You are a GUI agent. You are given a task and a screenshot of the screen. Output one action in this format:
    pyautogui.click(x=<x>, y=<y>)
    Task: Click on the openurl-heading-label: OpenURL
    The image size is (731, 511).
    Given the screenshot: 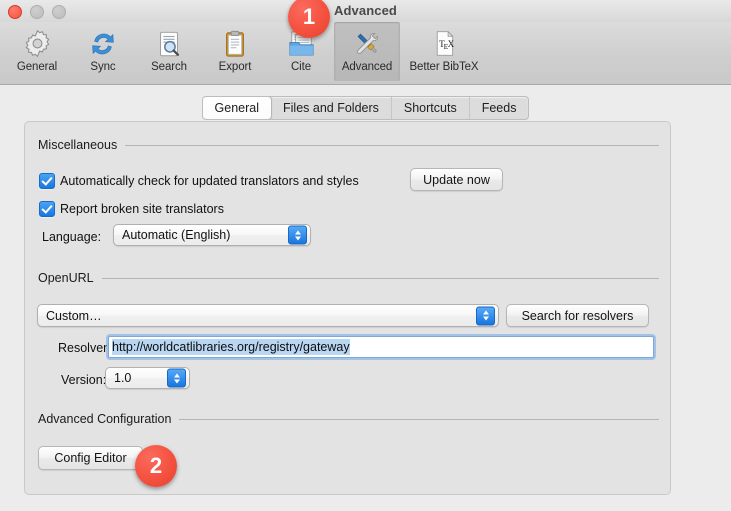 What is the action you would take?
    pyautogui.click(x=66, y=278)
    